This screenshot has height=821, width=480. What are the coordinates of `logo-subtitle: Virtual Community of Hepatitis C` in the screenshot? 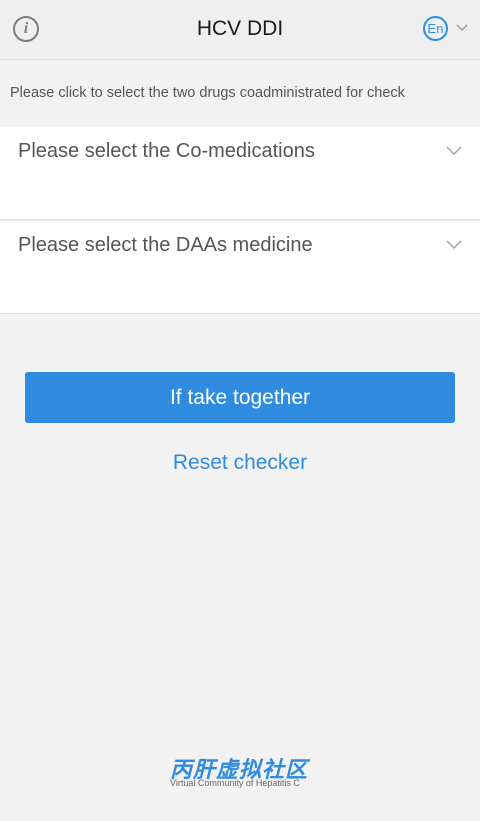 It's located at (235, 783).